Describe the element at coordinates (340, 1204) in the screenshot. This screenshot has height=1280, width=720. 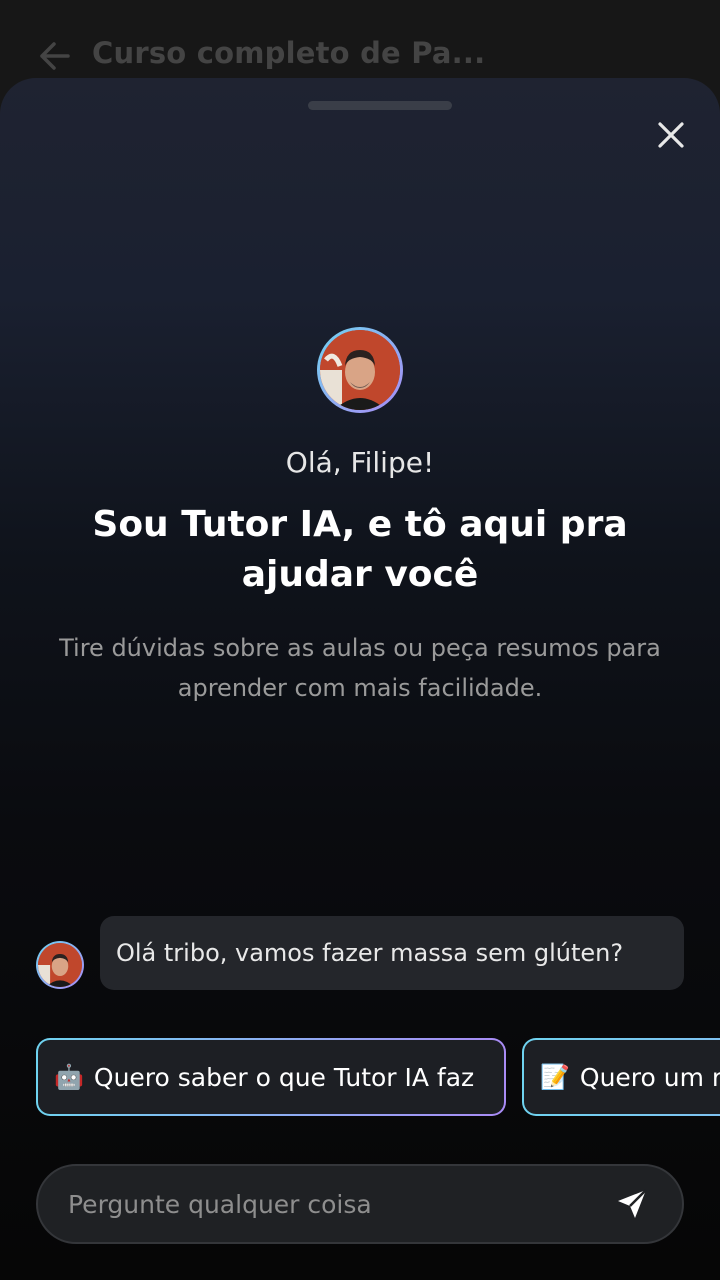
I see `ask-input` at that location.